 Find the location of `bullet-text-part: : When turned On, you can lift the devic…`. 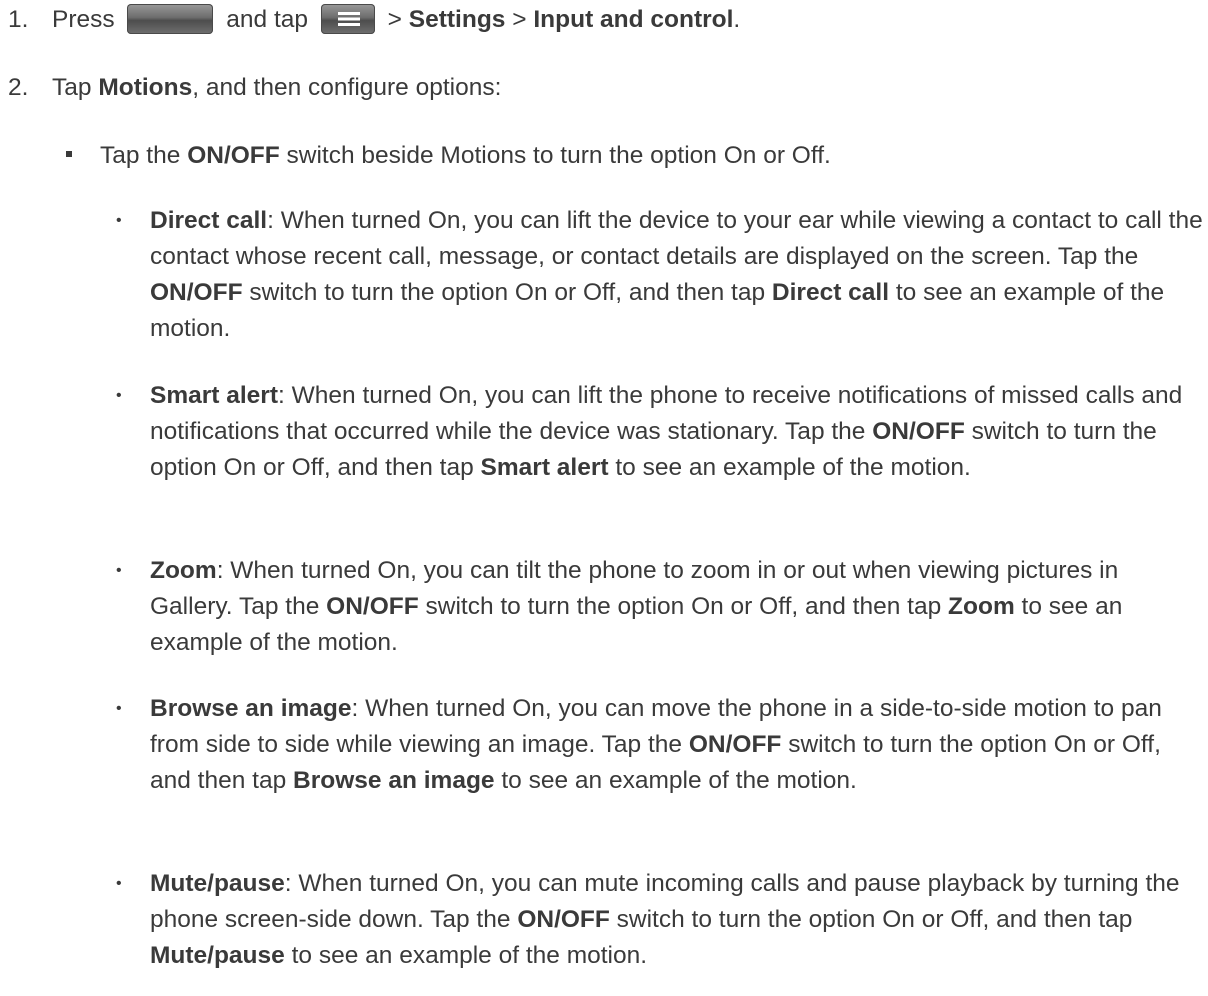

bullet-text-part: : When turned On, you can lift the devic… is located at coordinates (676, 238).